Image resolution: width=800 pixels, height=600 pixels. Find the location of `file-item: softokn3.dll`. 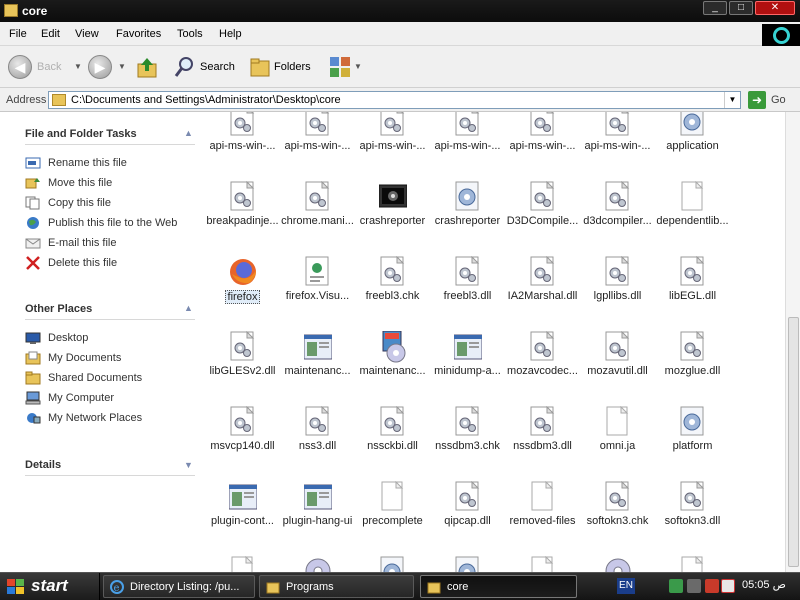

file-item: softokn3.dll is located at coordinates (692, 511).